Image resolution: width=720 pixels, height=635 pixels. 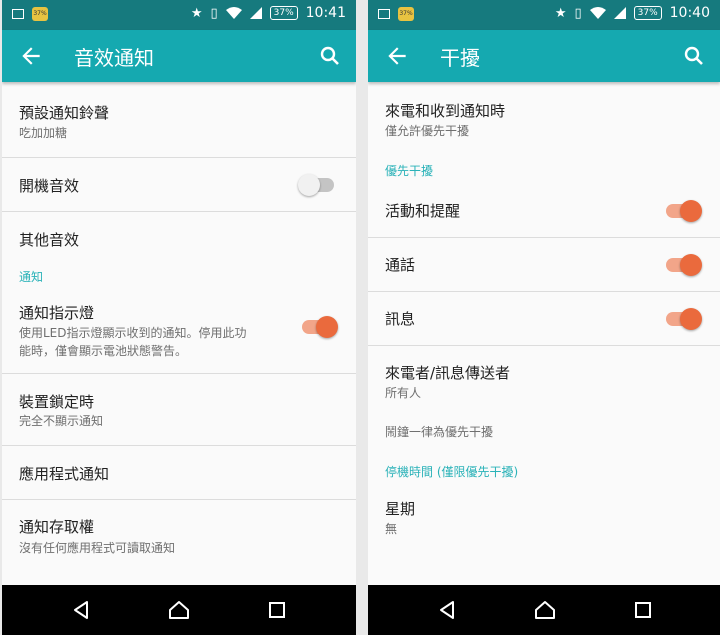 I want to click on item-summary: 完全不顯示通知, so click(x=61, y=421).